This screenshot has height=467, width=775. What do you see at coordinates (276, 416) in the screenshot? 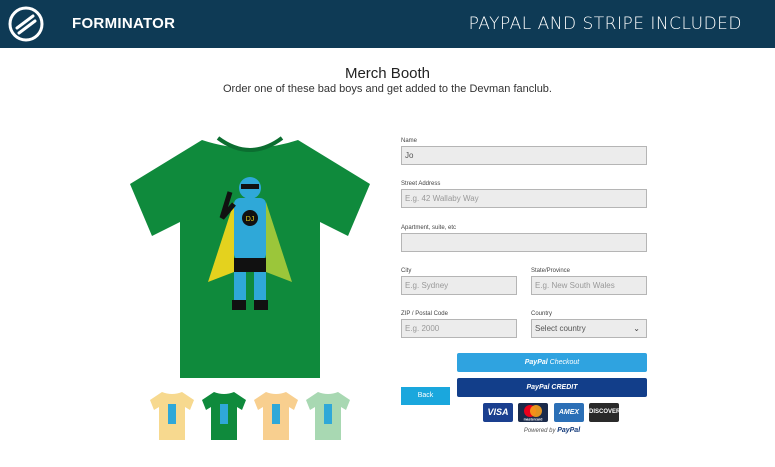
I see `thumbnail-peach-shirt` at bounding box center [276, 416].